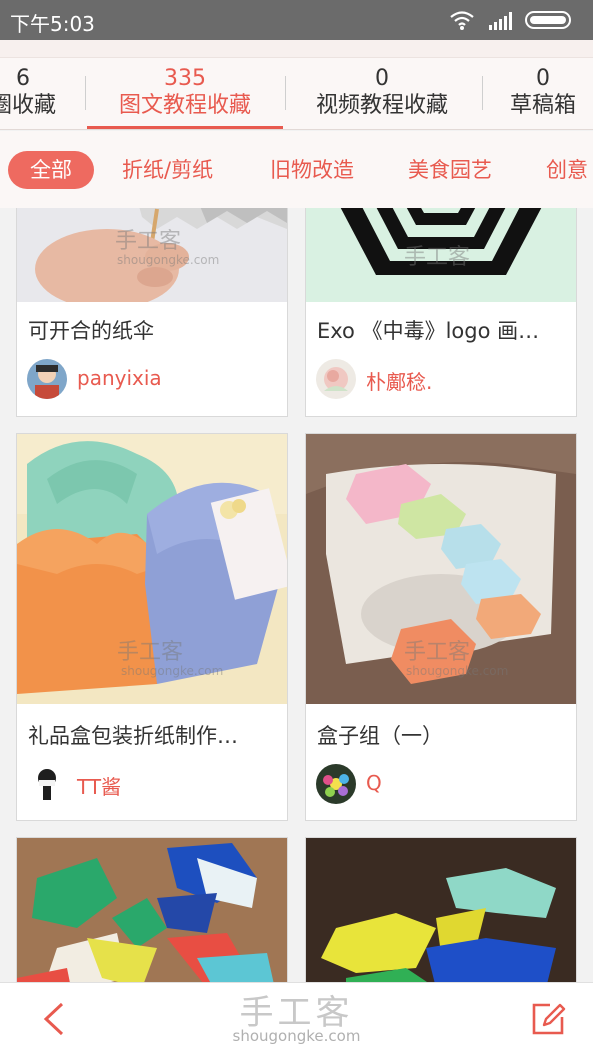 The image size is (593, 1054). I want to click on tutorial-title: 盒子组（一）, so click(380, 736).